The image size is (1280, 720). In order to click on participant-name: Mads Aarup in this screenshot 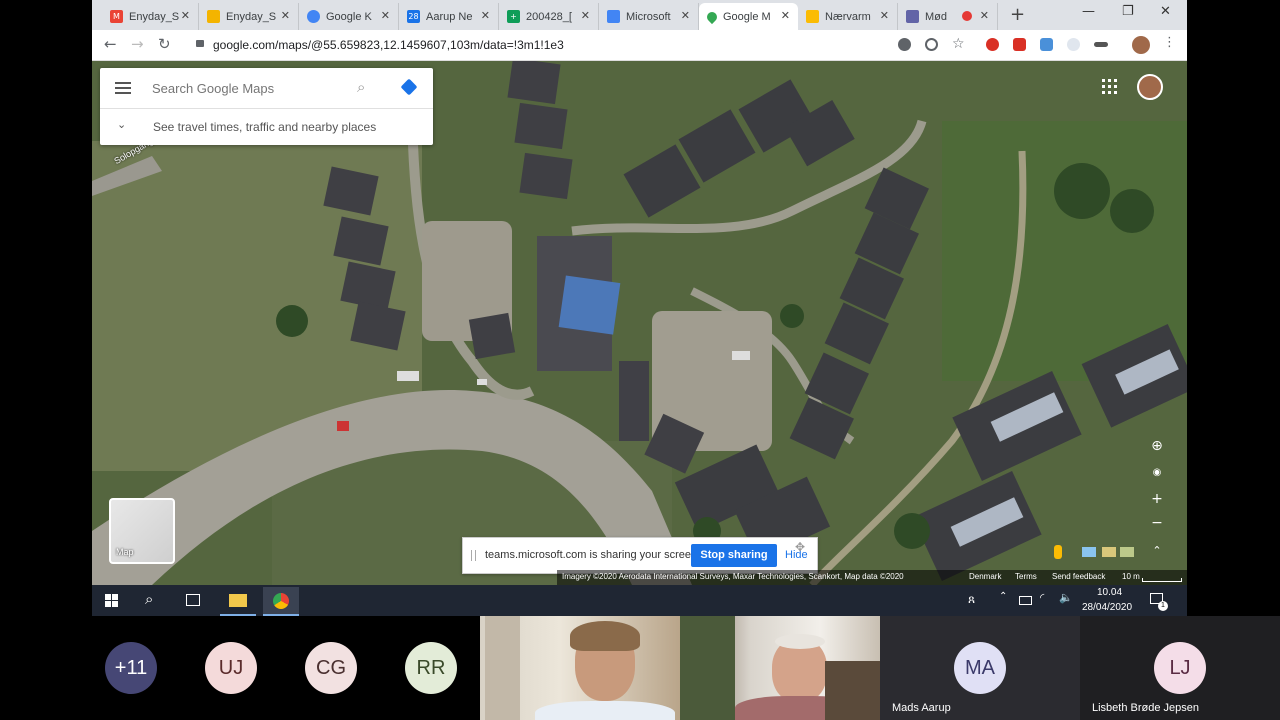, I will do `click(921, 708)`.